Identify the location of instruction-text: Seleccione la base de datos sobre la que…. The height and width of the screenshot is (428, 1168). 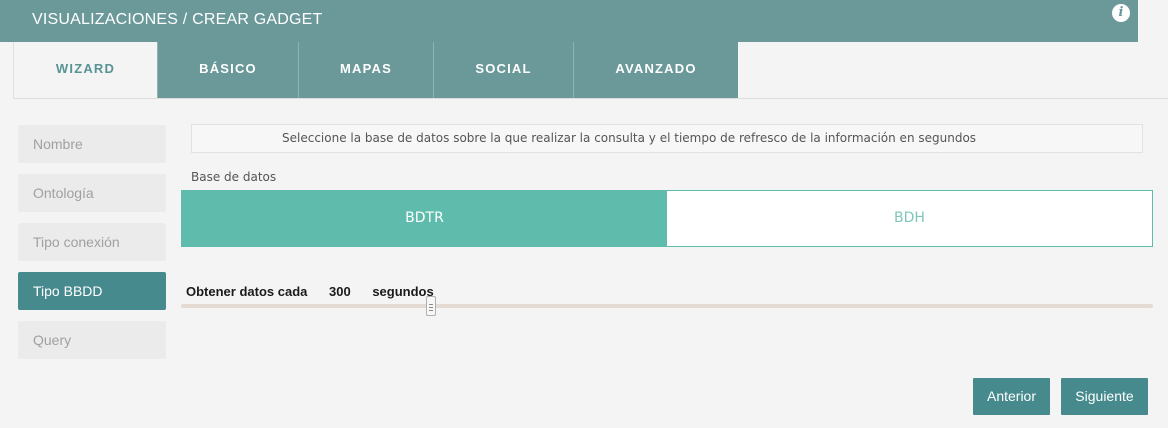
(667, 138).